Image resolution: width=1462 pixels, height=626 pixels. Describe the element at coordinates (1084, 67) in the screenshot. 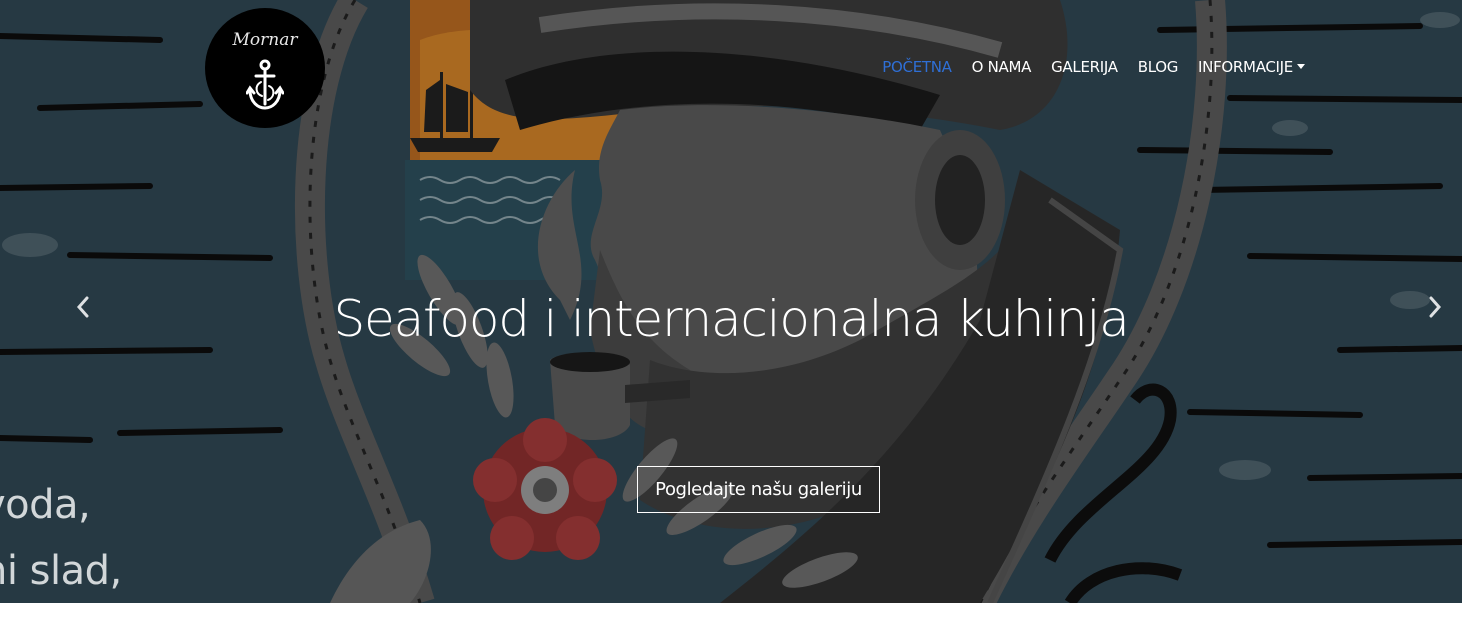

I see `nav-item-galerija: GALERIJA` at that location.